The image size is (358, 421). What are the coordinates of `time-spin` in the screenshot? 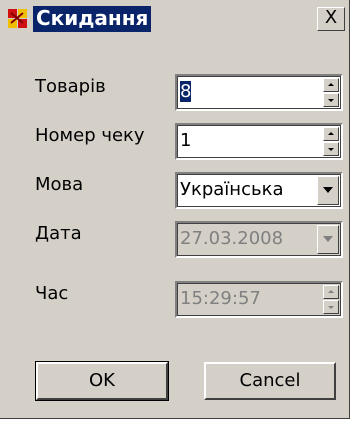 It's located at (331, 299).